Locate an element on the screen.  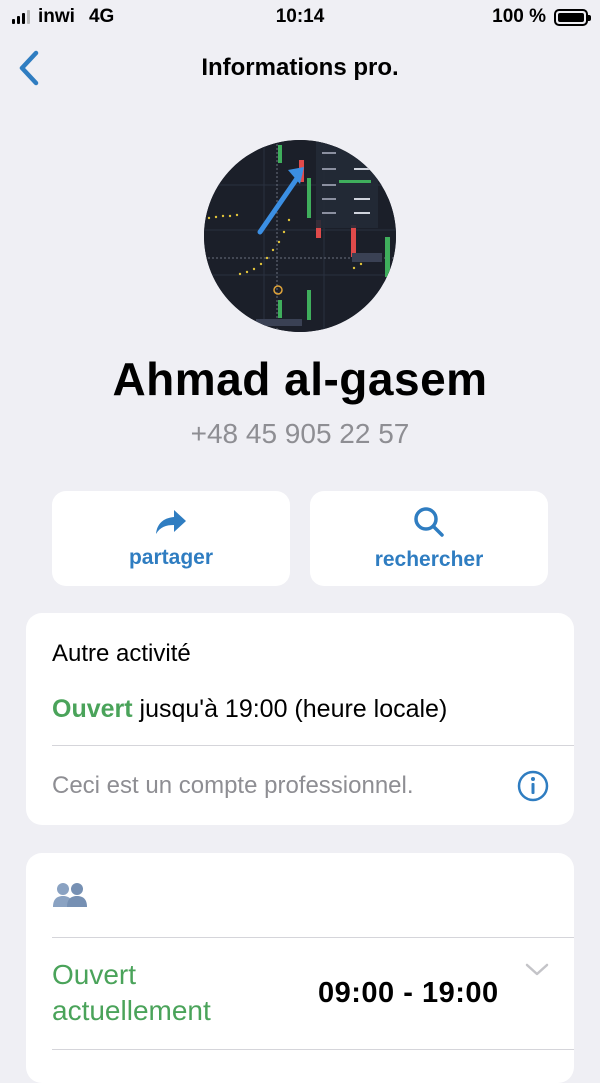
activity-title: Autre activité is located at coordinates (121, 653).